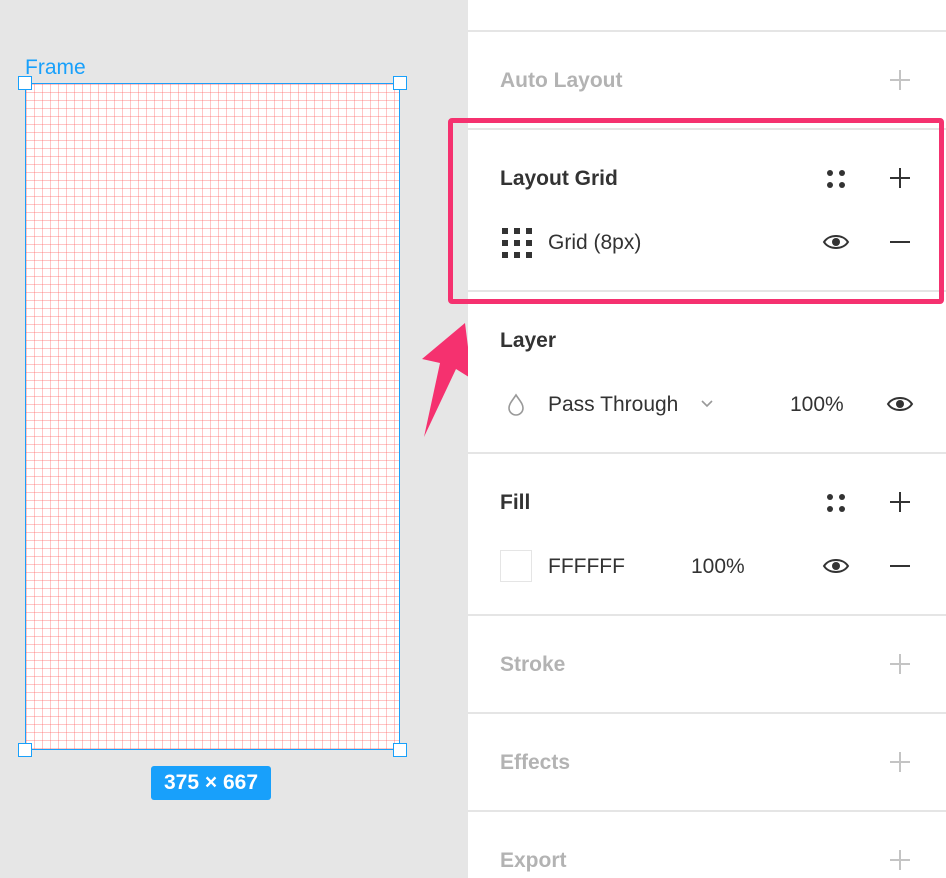 This screenshot has width=946, height=878. Describe the element at coordinates (25, 750) in the screenshot. I see `resize-handle-bottom-left` at that location.